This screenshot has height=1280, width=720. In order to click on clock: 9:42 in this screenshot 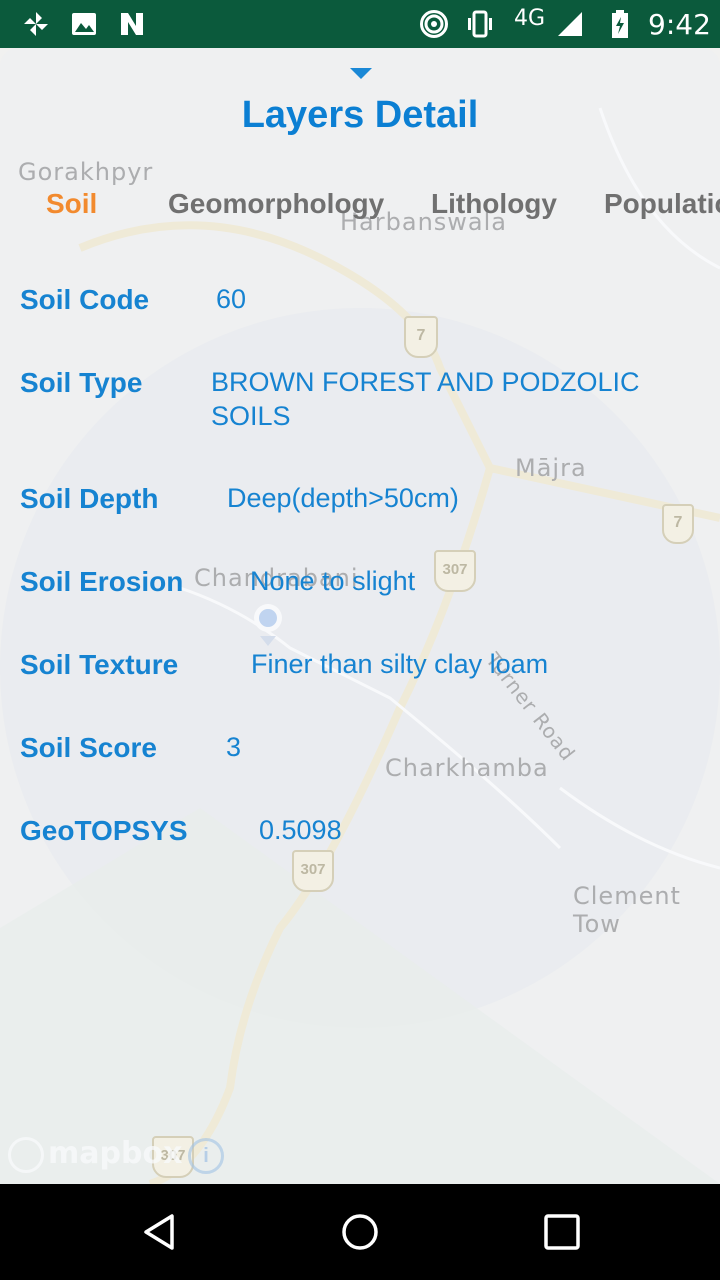, I will do `click(679, 24)`.